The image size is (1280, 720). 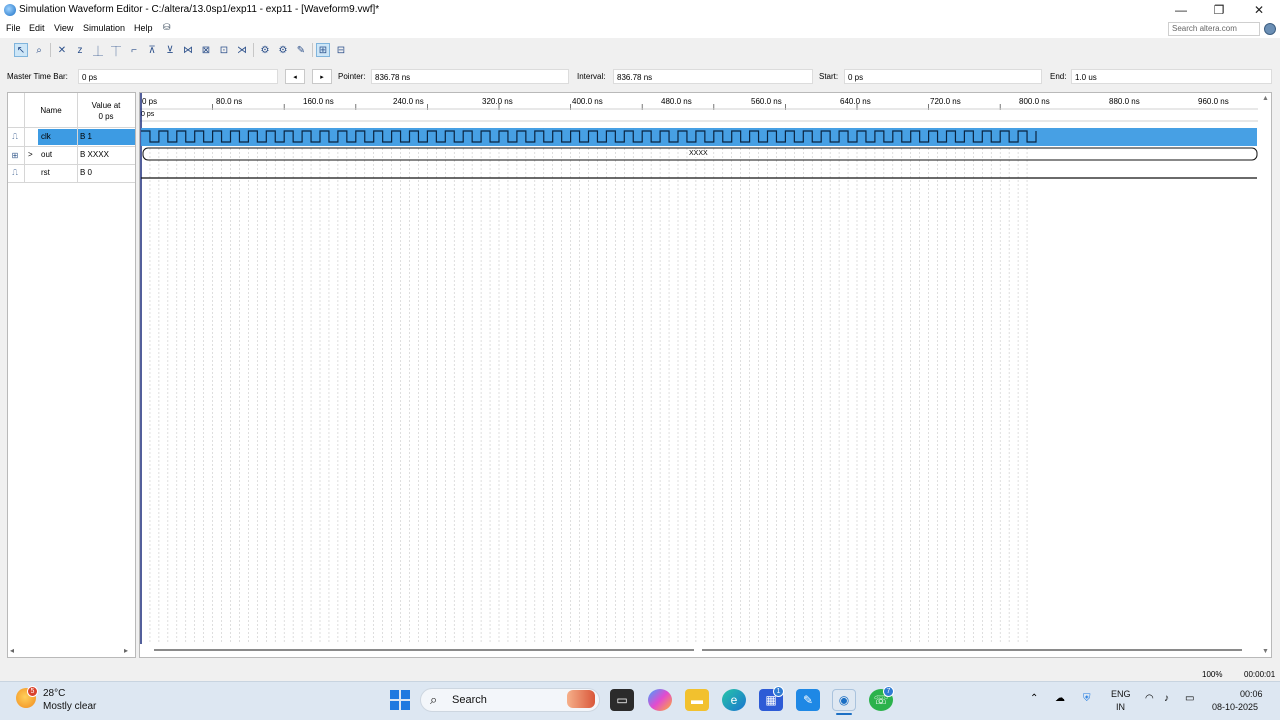 What do you see at coordinates (1260, 674) in the screenshot?
I see `elapsed-time: 00:00:01` at bounding box center [1260, 674].